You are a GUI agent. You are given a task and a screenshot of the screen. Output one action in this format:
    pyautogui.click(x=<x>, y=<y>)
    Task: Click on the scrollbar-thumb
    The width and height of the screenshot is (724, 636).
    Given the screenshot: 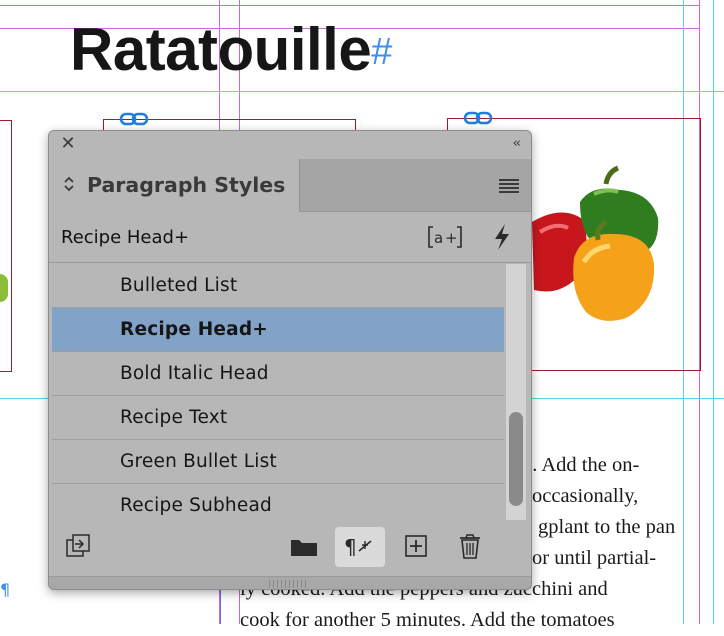 What is the action you would take?
    pyautogui.click(x=516, y=459)
    